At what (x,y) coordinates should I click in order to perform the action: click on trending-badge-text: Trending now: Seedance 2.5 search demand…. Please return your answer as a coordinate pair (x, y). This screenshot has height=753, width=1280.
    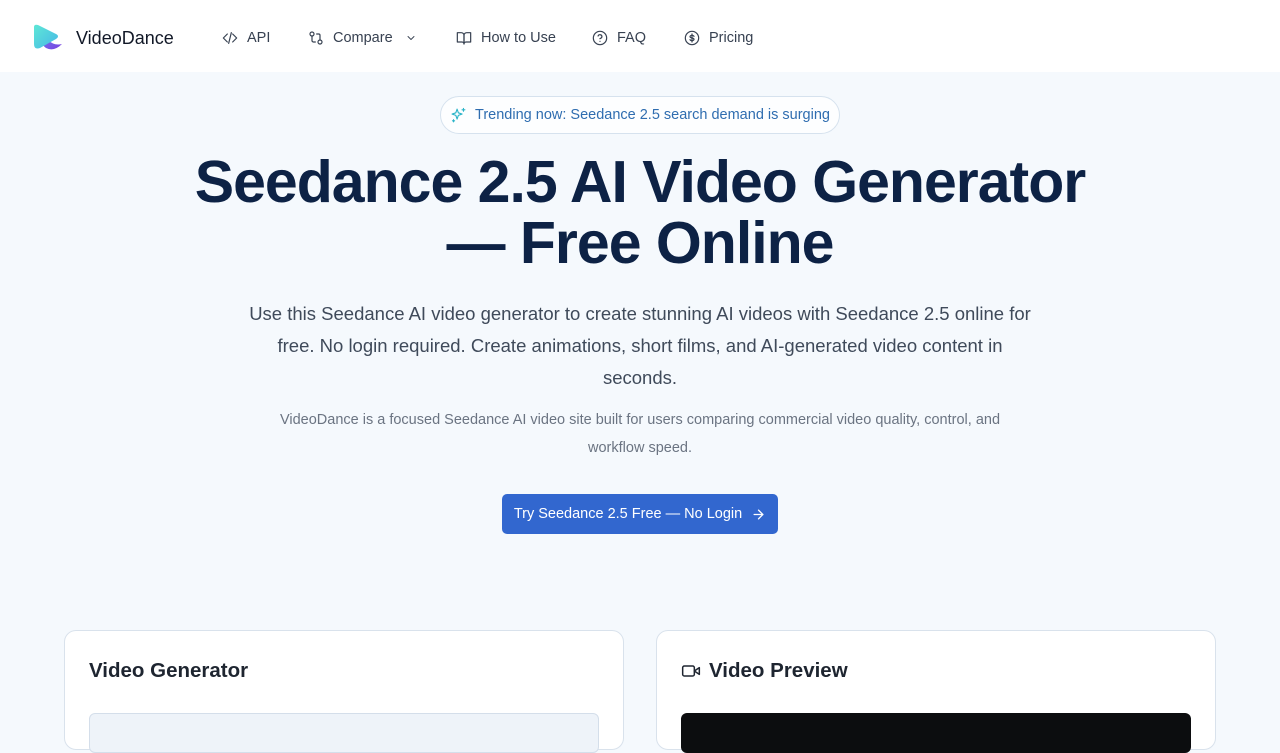
    Looking at the image, I should click on (652, 115).